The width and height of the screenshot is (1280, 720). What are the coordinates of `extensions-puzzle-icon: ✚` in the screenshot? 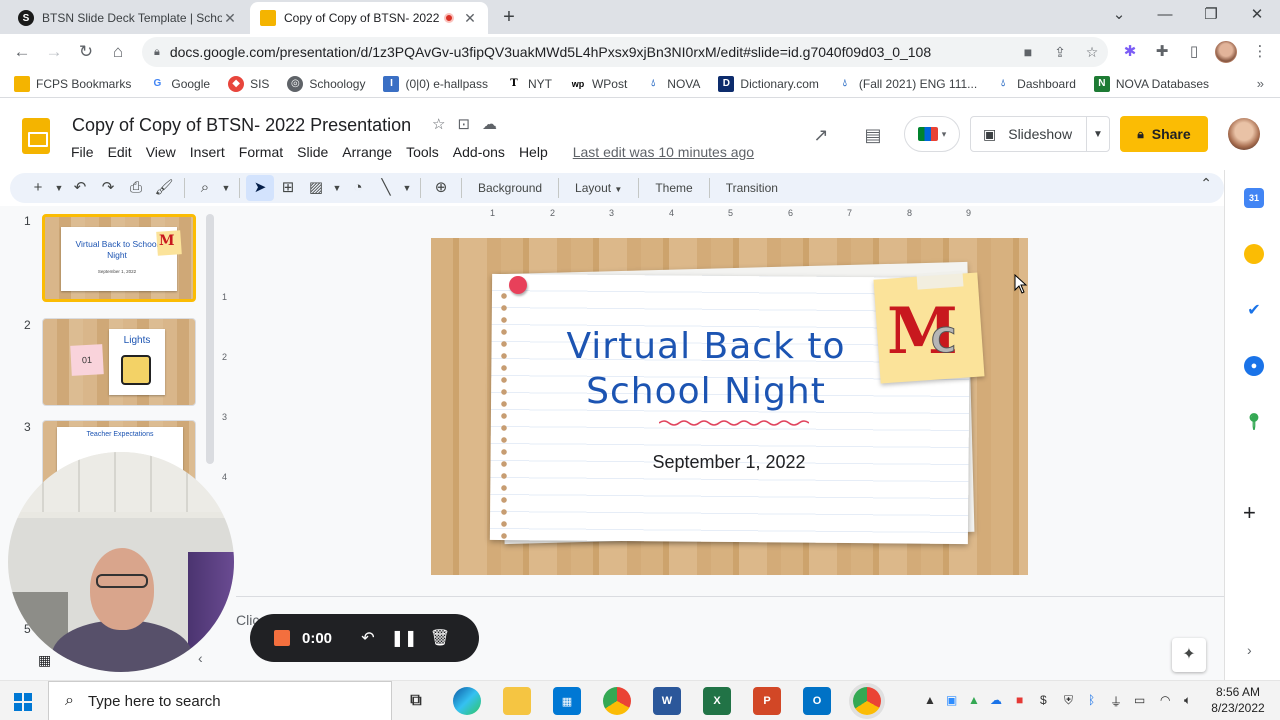 It's located at (1162, 52).